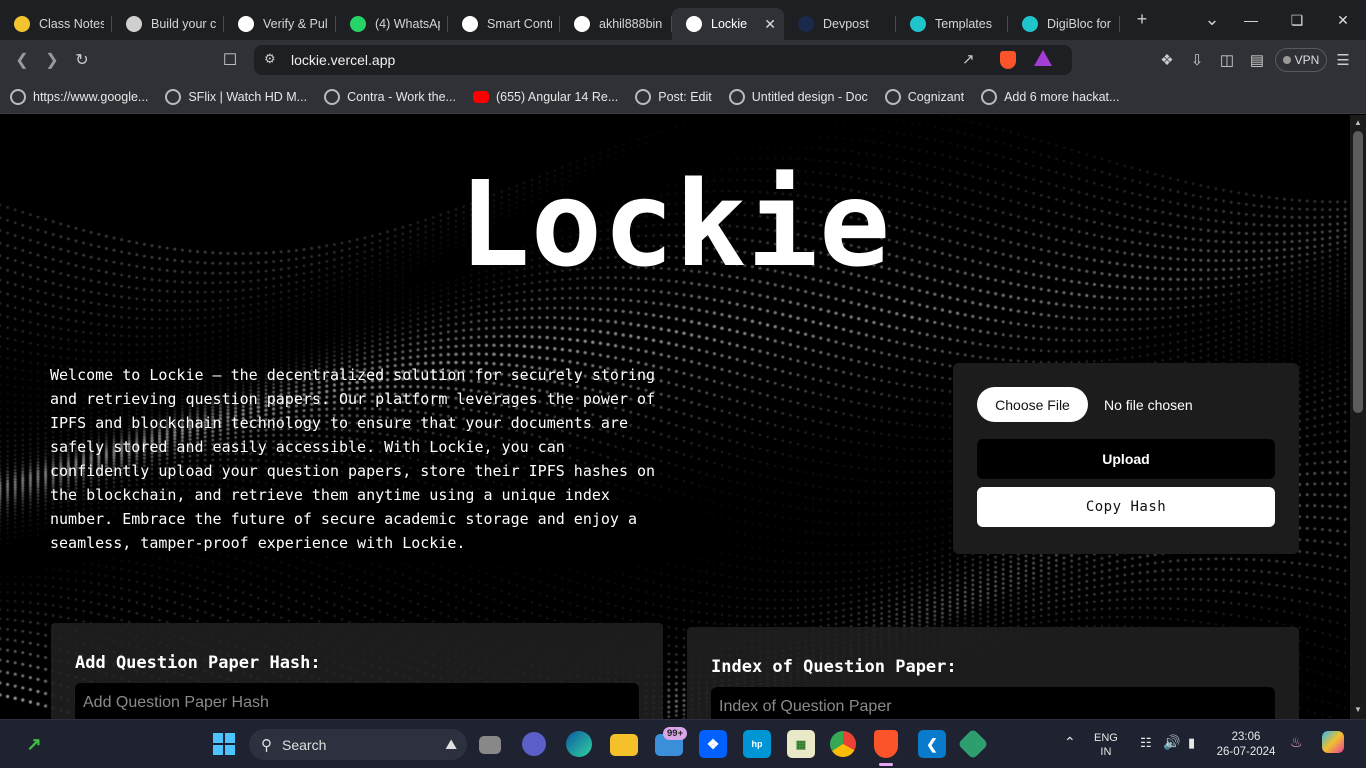 The image size is (1366, 768). What do you see at coordinates (304, 744) in the screenshot?
I see `search-label: Search` at bounding box center [304, 744].